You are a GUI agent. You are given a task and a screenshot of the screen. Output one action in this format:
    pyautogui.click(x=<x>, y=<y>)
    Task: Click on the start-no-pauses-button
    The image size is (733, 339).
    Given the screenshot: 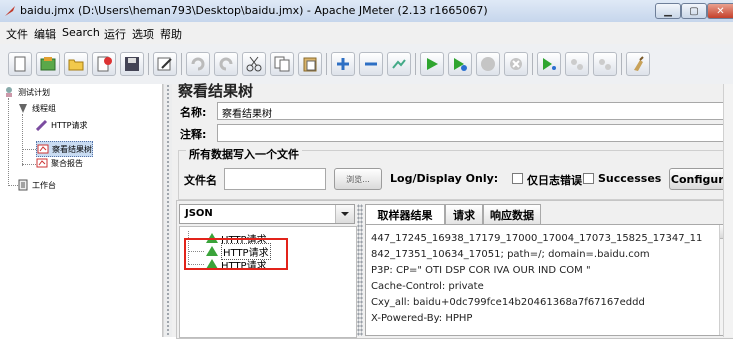 What is the action you would take?
    pyautogui.click(x=460, y=64)
    